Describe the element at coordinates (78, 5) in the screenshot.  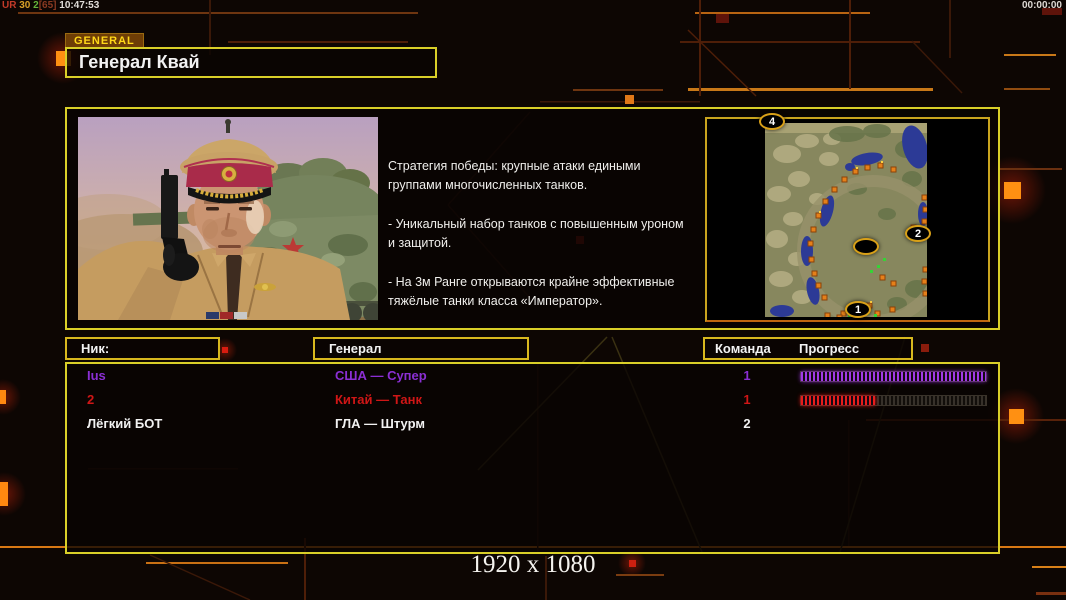
I see `session-part: 10:47:53` at that location.